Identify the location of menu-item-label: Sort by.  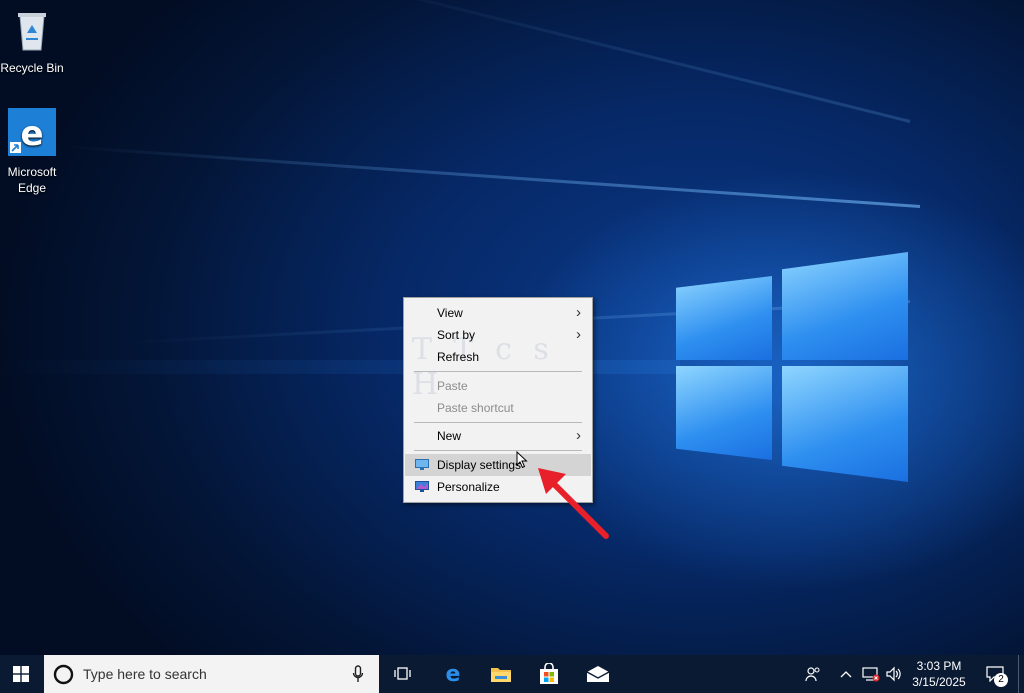
(456, 335).